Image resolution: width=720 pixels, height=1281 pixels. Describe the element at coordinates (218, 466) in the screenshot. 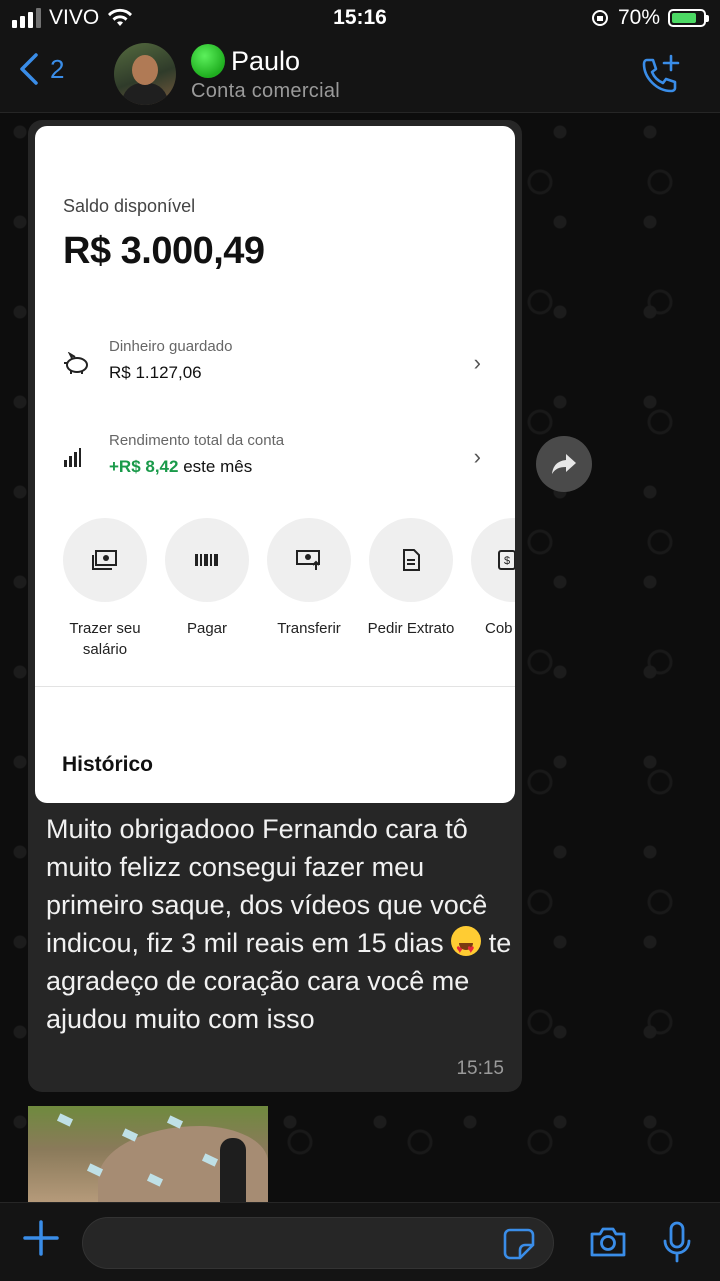

I see `yield-suffix: este mês` at that location.